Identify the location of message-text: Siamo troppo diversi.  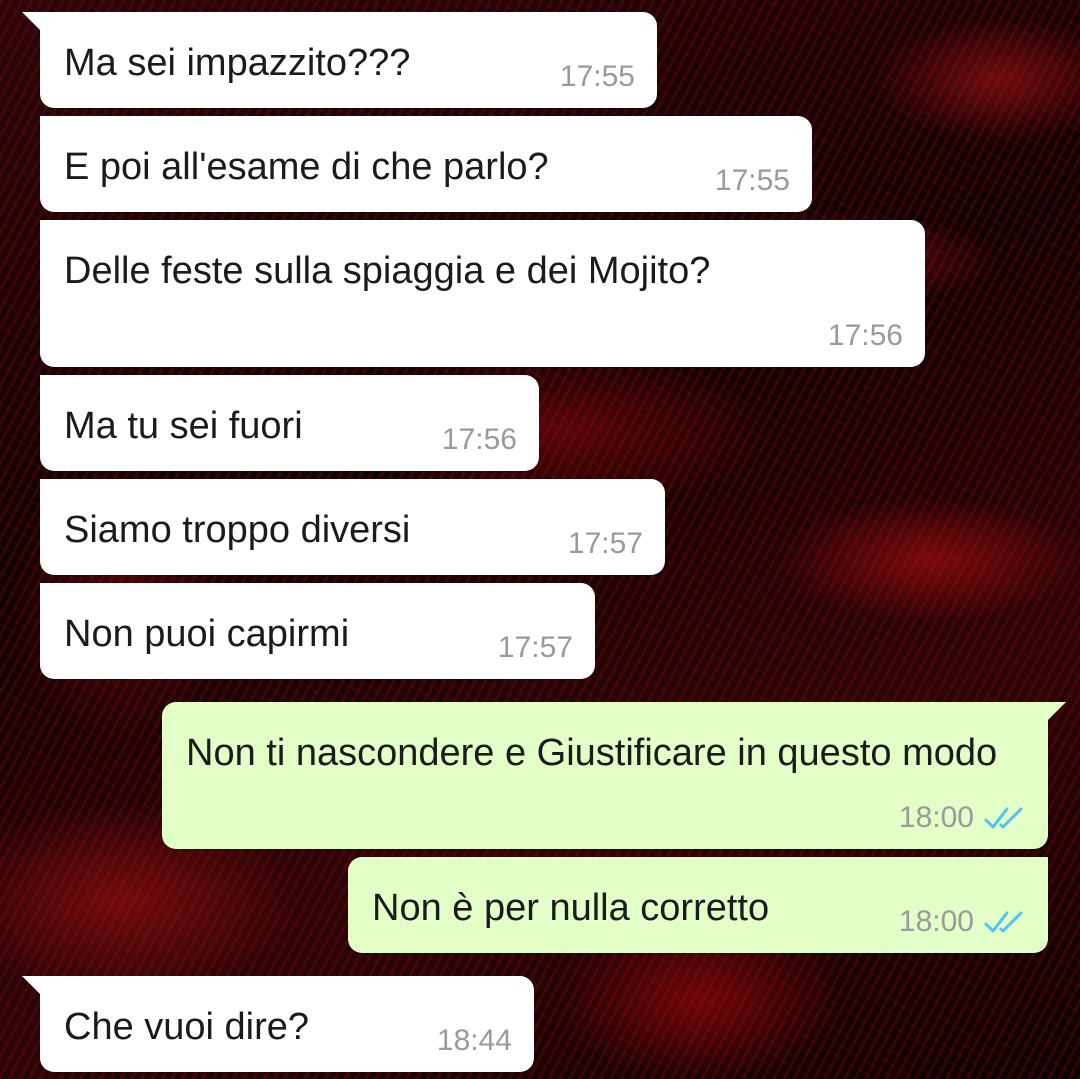
(237, 530).